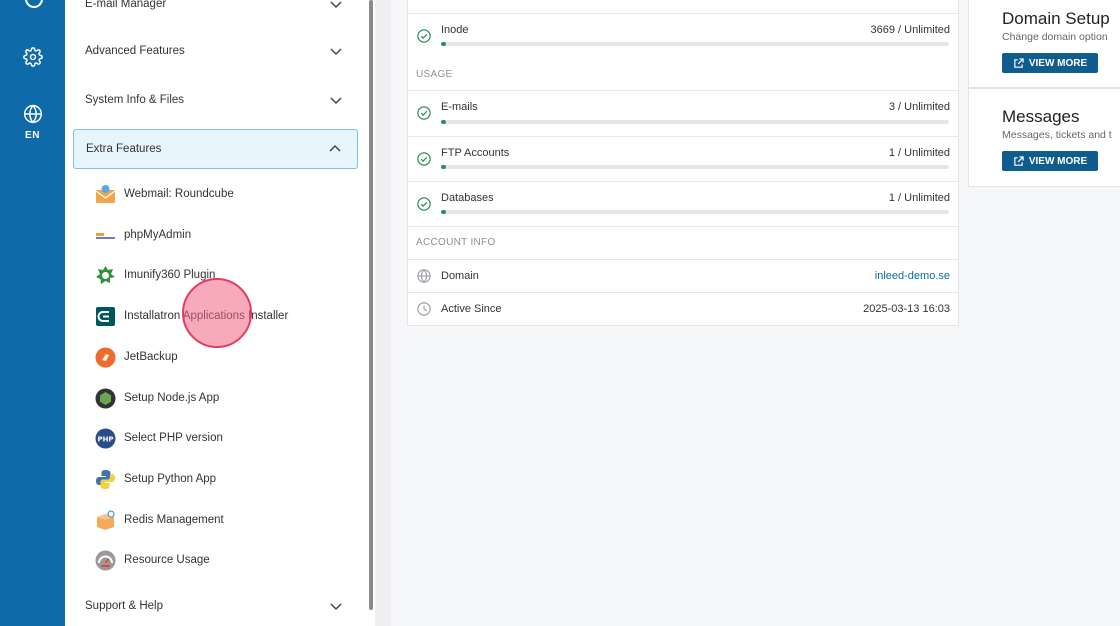  I want to click on installatron-icon, so click(105, 316).